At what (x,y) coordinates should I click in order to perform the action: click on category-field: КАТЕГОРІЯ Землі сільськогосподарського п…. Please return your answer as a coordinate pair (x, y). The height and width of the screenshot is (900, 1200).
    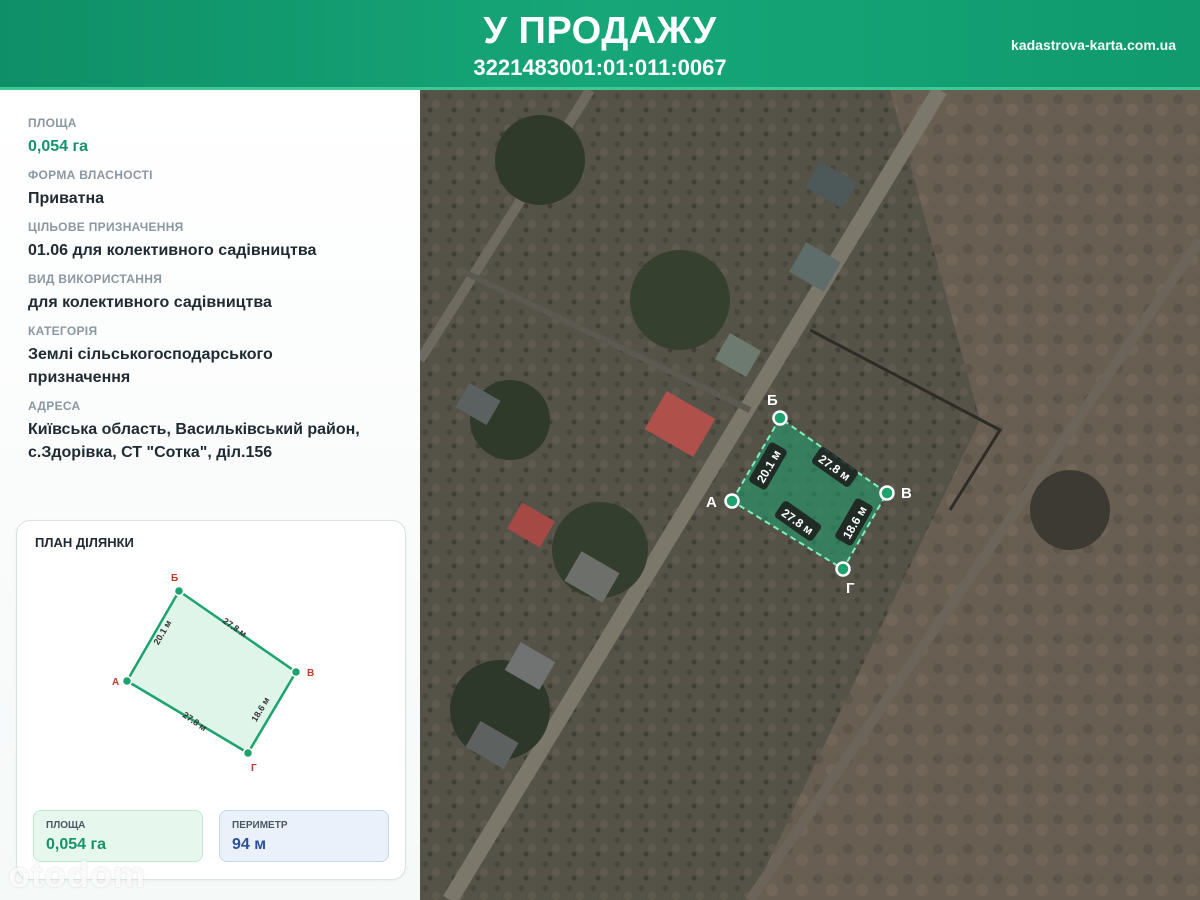
    Looking at the image, I should click on (178, 356).